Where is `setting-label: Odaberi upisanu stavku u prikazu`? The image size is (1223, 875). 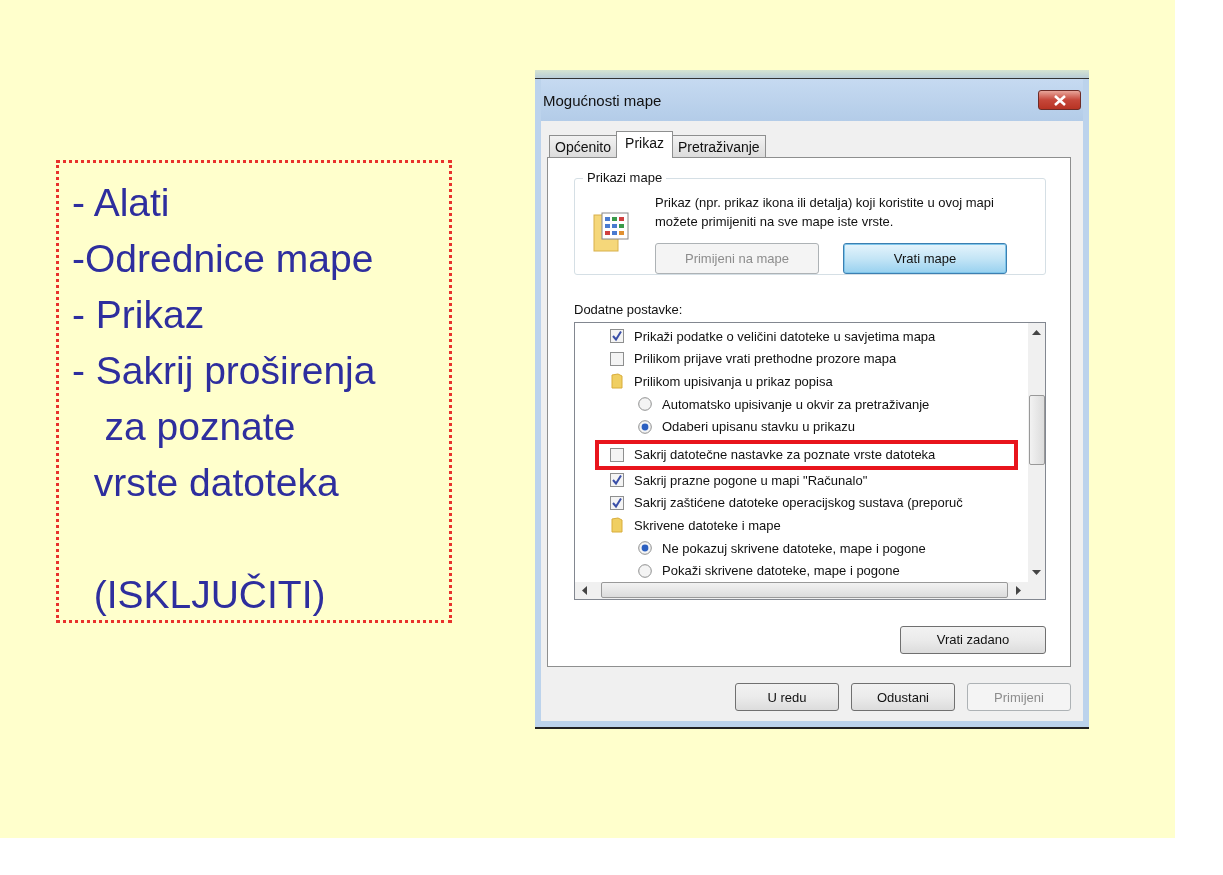
setting-label: Odaberi upisanu stavku u prikazu is located at coordinates (758, 427).